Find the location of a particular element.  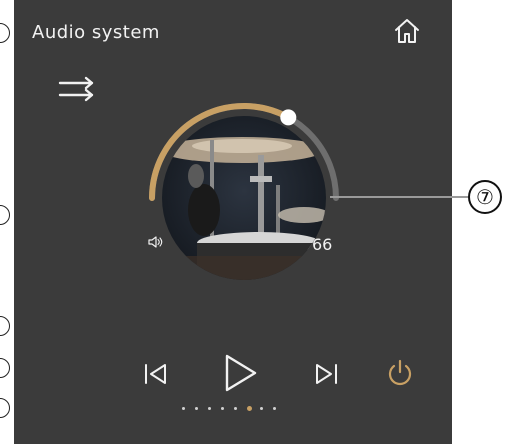

play-button is located at coordinates (239, 373).